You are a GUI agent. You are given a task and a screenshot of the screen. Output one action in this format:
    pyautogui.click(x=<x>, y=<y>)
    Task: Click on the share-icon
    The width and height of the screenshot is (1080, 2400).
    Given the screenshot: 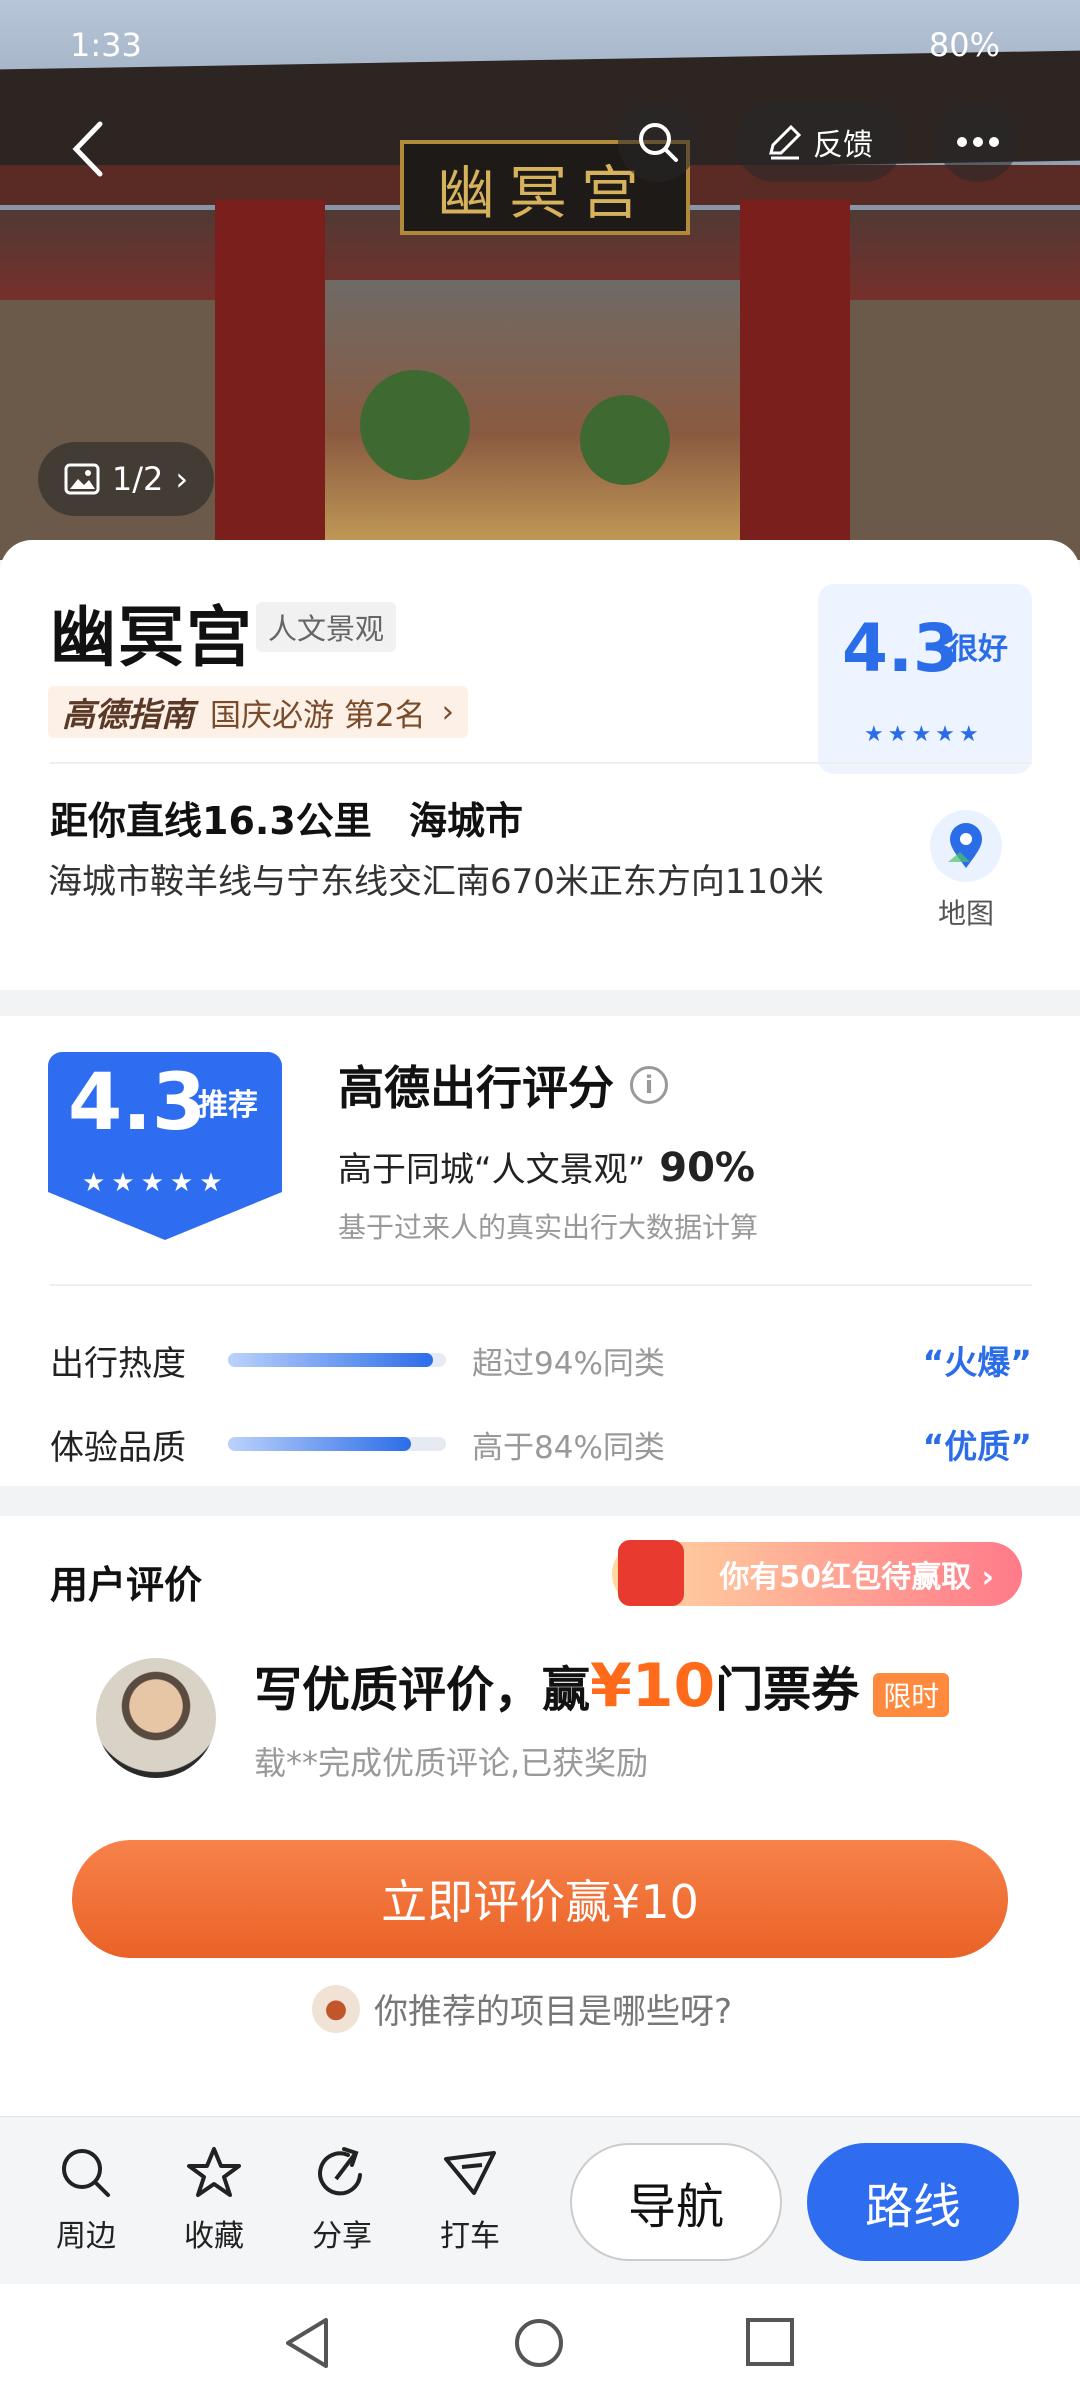 What is the action you would take?
    pyautogui.click(x=340, y=2171)
    